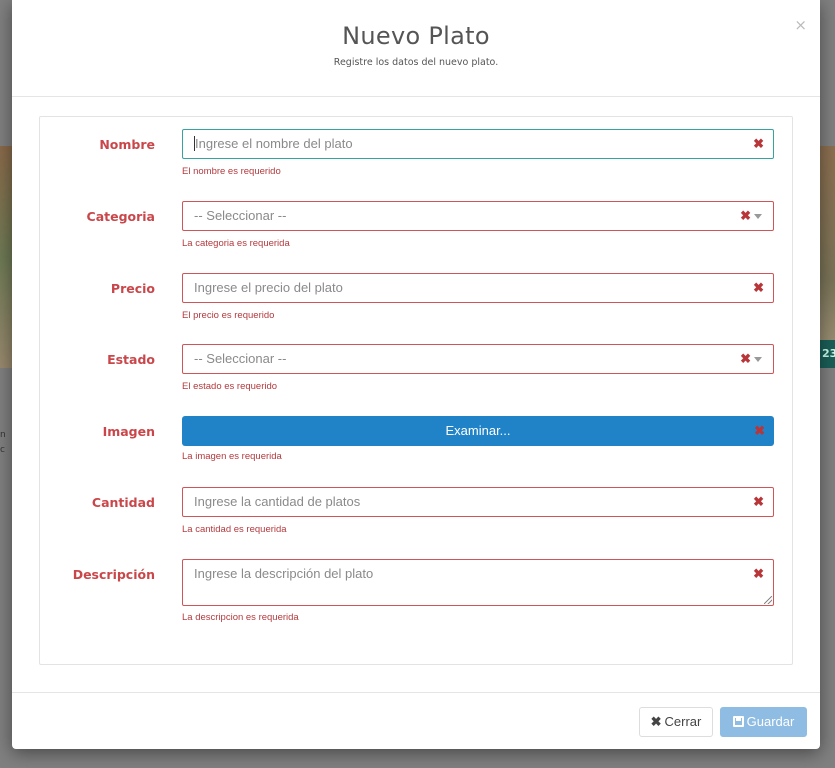 This screenshot has width=835, height=768. Describe the element at coordinates (120, 216) in the screenshot. I see `categoria-label: Categoria` at that location.